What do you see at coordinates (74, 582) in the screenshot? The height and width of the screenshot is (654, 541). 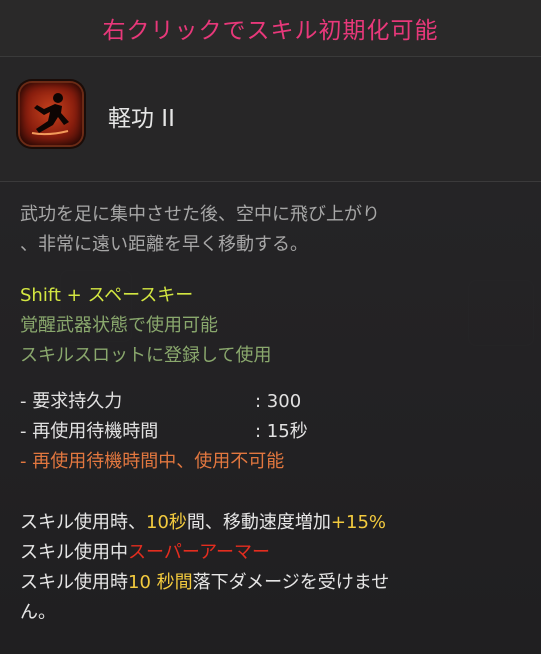 I see `effect-text: スキル使用時` at bounding box center [74, 582].